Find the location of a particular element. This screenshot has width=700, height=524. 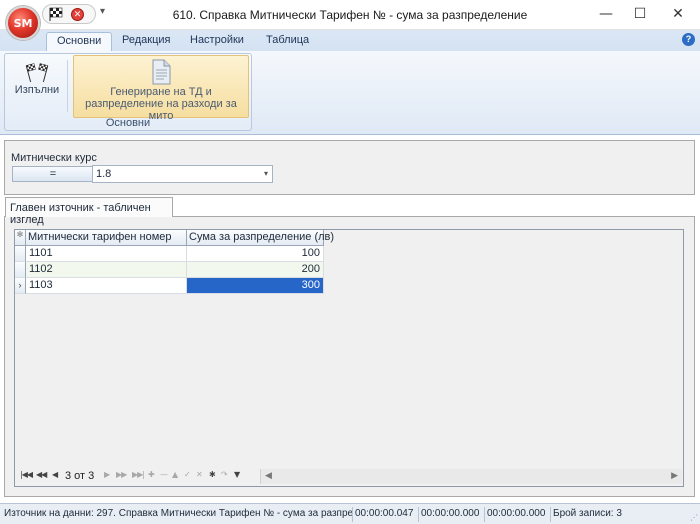

horizontal-scrollbar: ◀ ▶ is located at coordinates (471, 476).